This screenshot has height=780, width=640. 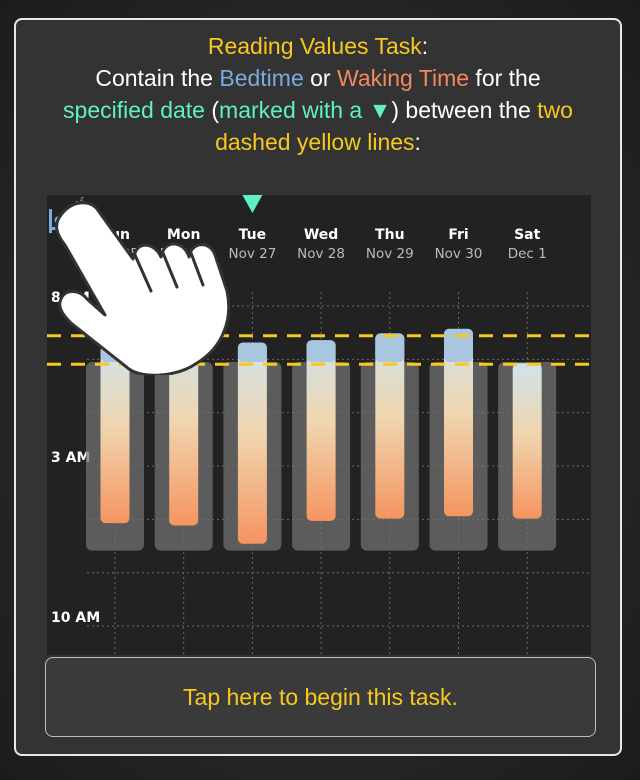 What do you see at coordinates (212, 110) in the screenshot?
I see `text-fragment: (` at bounding box center [212, 110].